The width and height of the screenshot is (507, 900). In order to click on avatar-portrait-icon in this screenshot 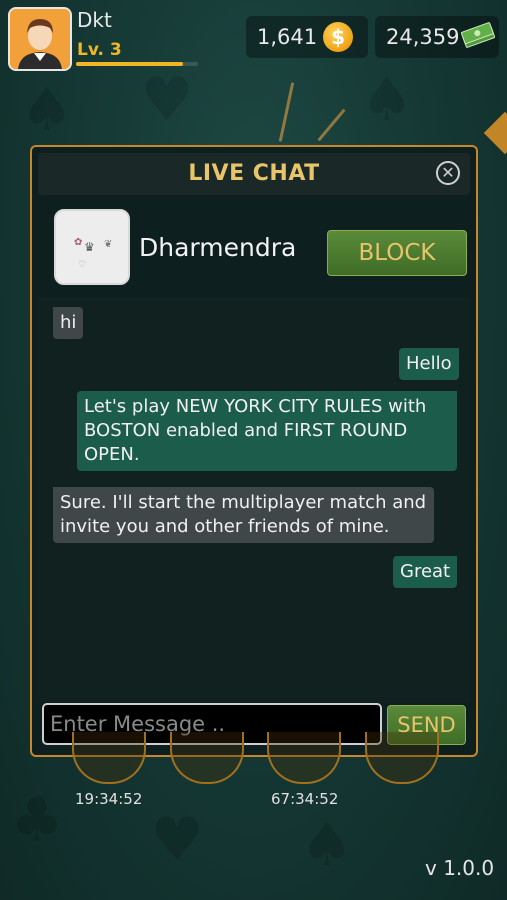, I will do `click(40, 39)`.